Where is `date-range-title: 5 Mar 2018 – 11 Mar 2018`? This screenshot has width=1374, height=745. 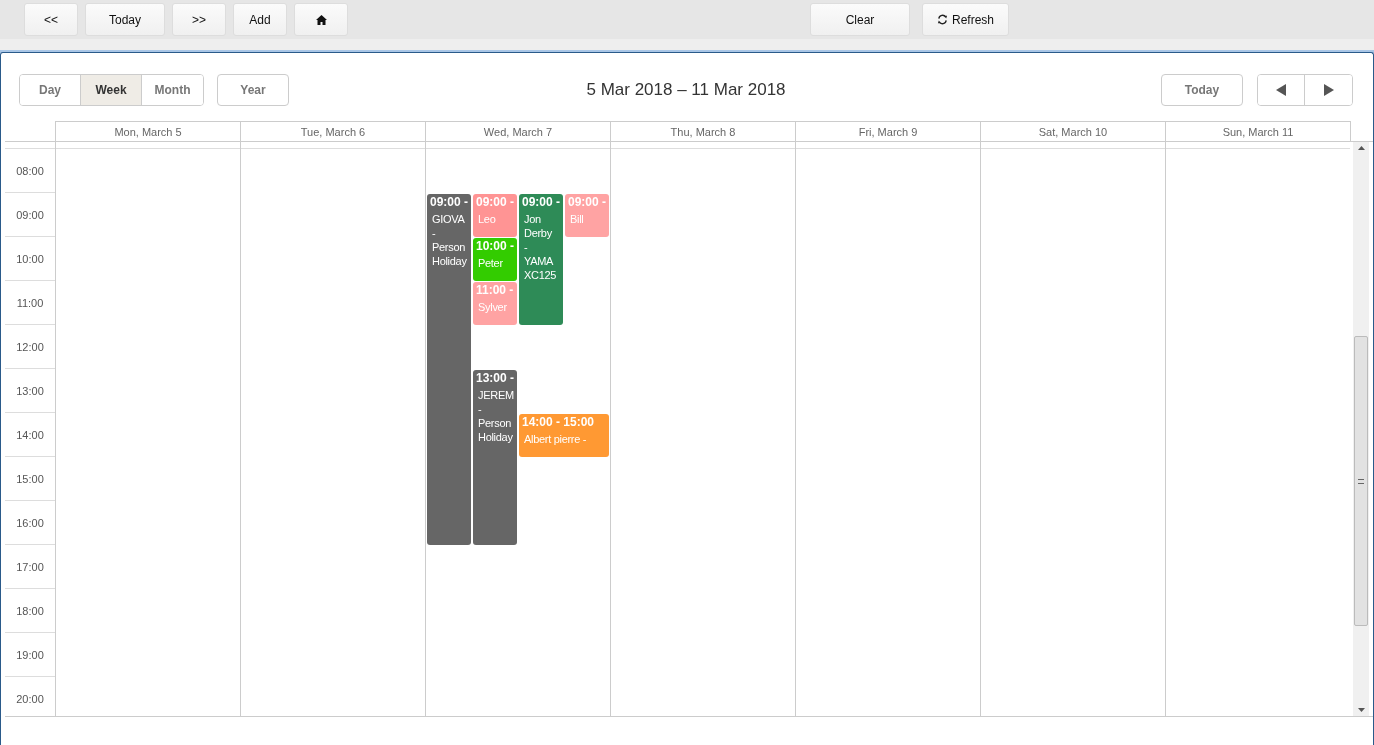 date-range-title: 5 Mar 2018 – 11 Mar 2018 is located at coordinates (686, 89).